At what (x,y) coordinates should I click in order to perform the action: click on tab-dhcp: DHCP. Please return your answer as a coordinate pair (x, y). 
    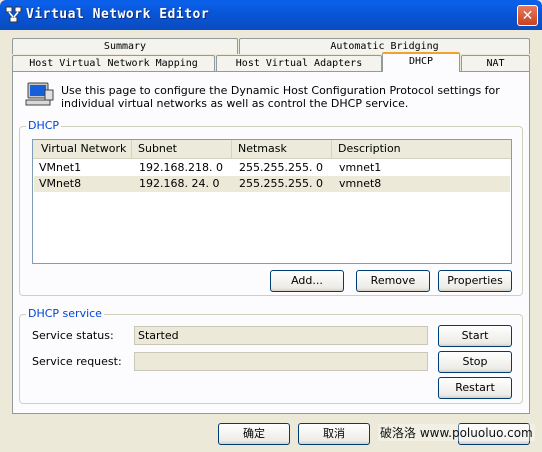
    Looking at the image, I should click on (421, 62).